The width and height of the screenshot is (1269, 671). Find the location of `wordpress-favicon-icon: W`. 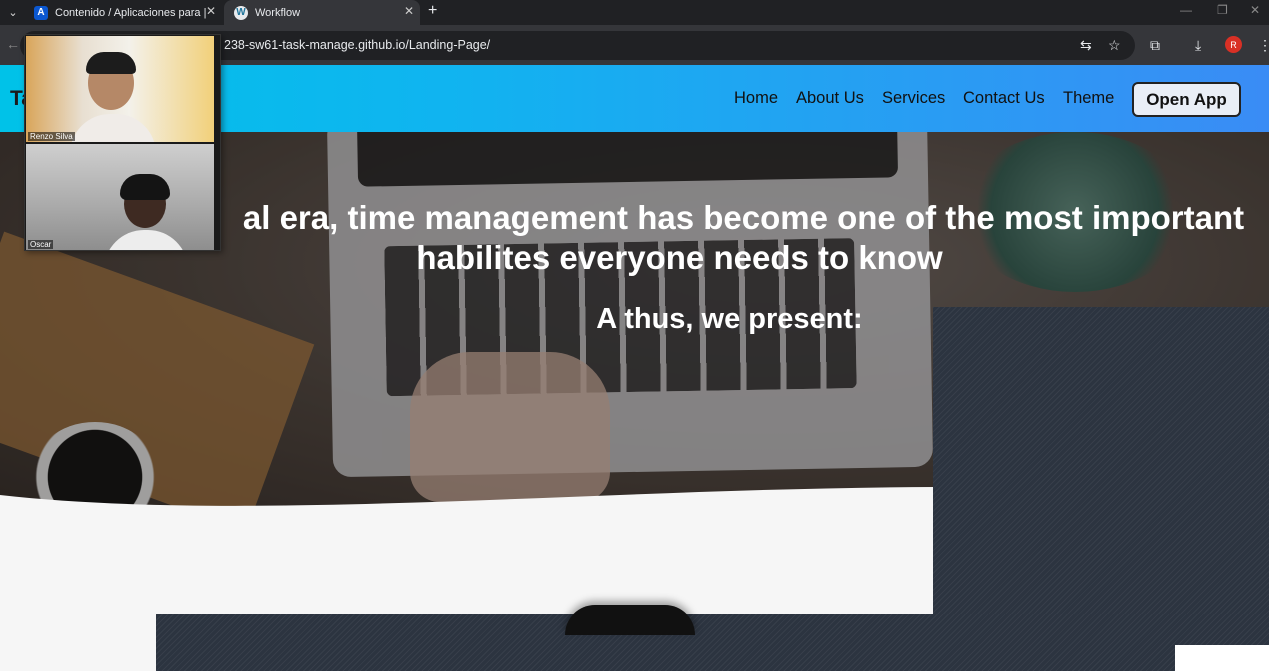

wordpress-favicon-icon: W is located at coordinates (241, 12).